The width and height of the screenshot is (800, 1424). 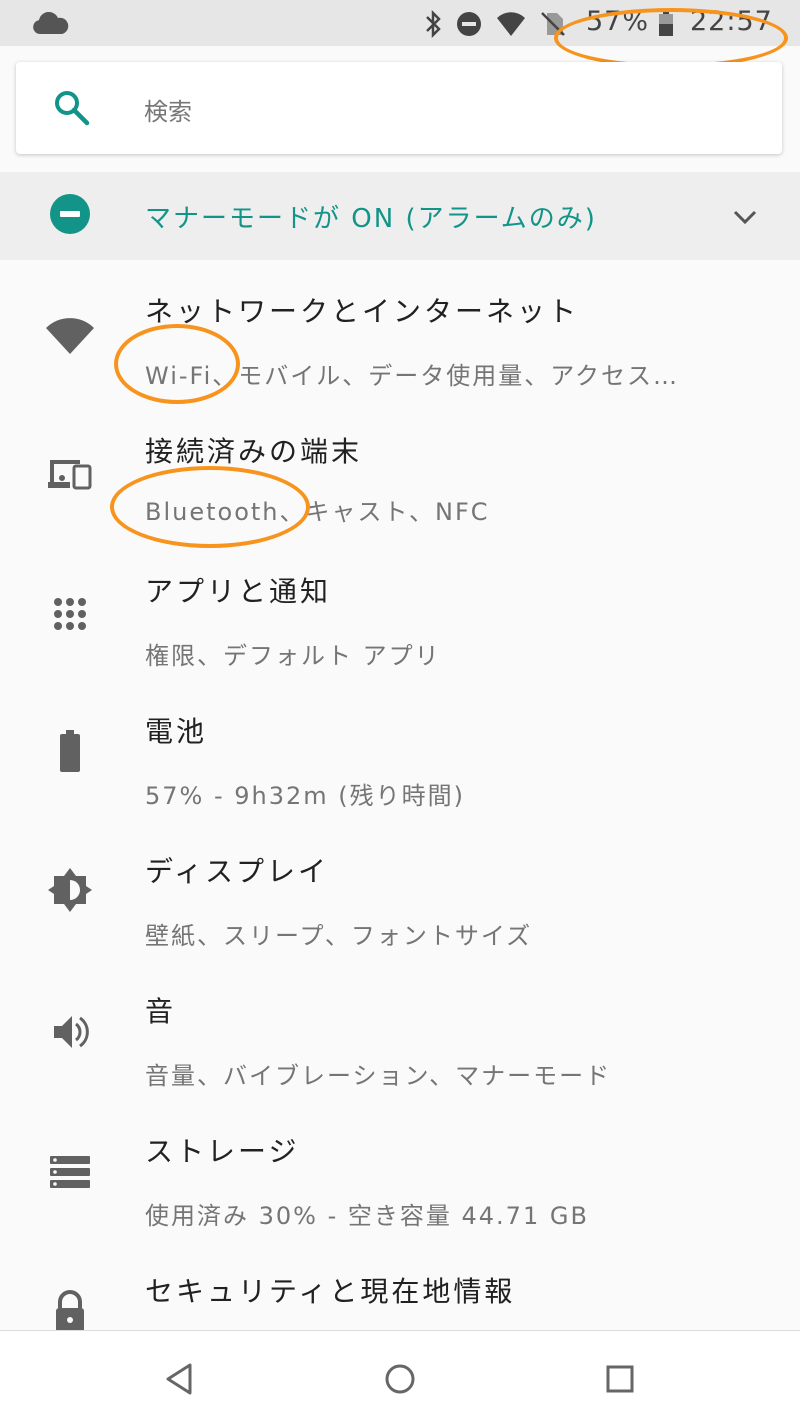 What do you see at coordinates (293, 656) in the screenshot?
I see `settings-item-subtitle: 権限、デフォルト アプリ` at bounding box center [293, 656].